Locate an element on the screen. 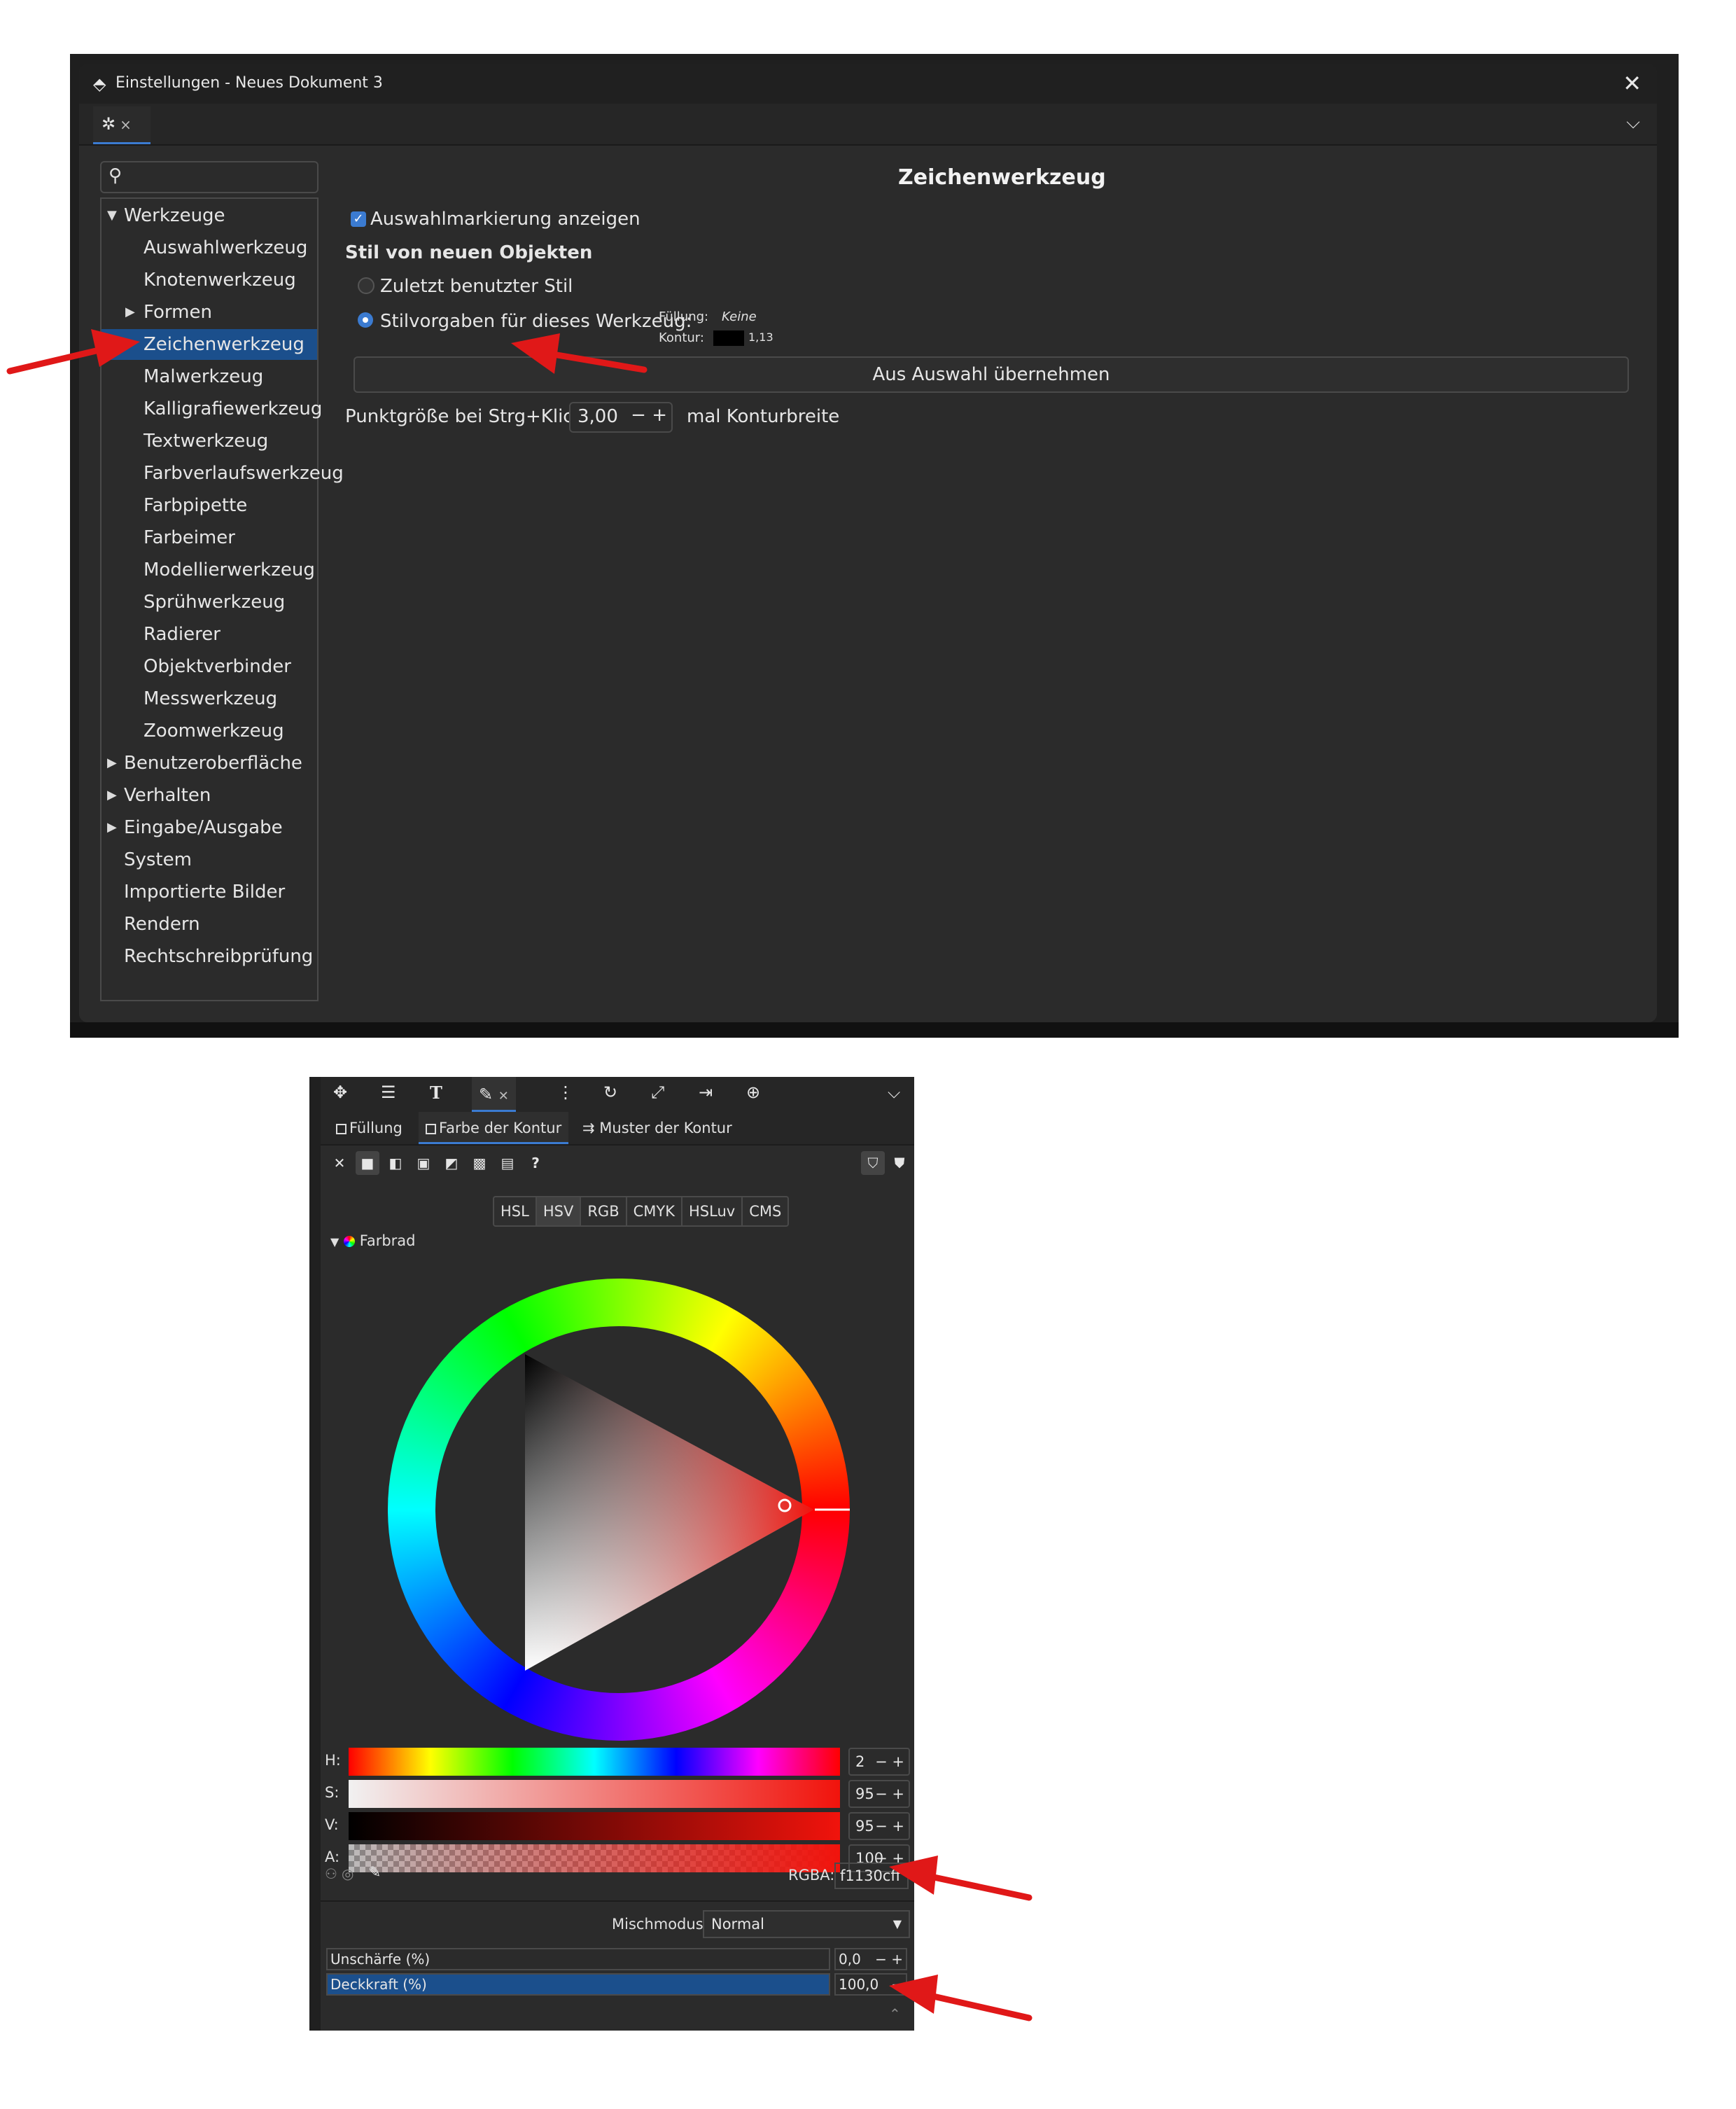 The height and width of the screenshot is (2109, 1736). text-icon: T is located at coordinates (436, 1093).